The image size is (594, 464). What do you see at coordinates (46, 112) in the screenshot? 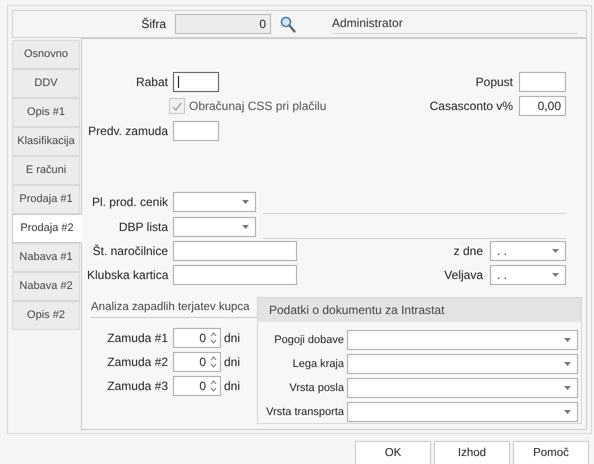
I see `tab: Opis #1` at bounding box center [46, 112].